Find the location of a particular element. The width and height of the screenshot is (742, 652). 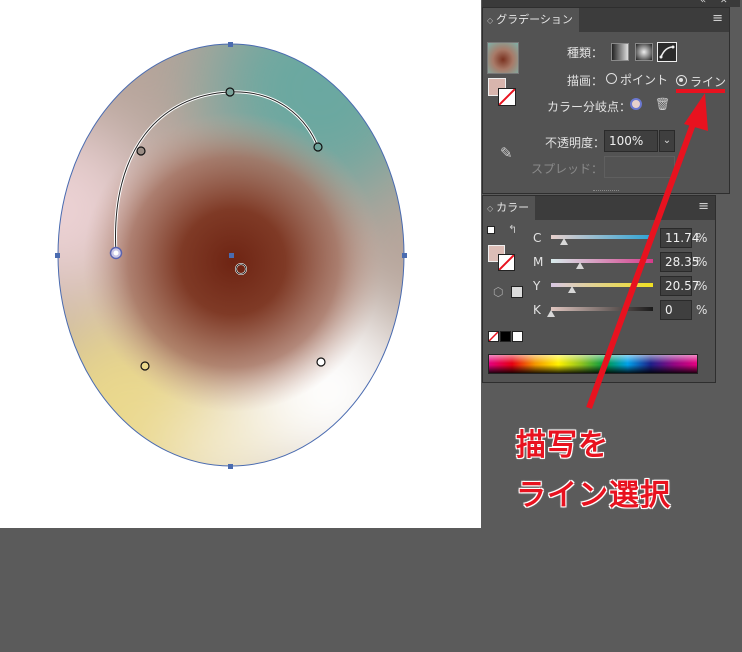

annotation-arrow-layer is located at coordinates (655, 249).